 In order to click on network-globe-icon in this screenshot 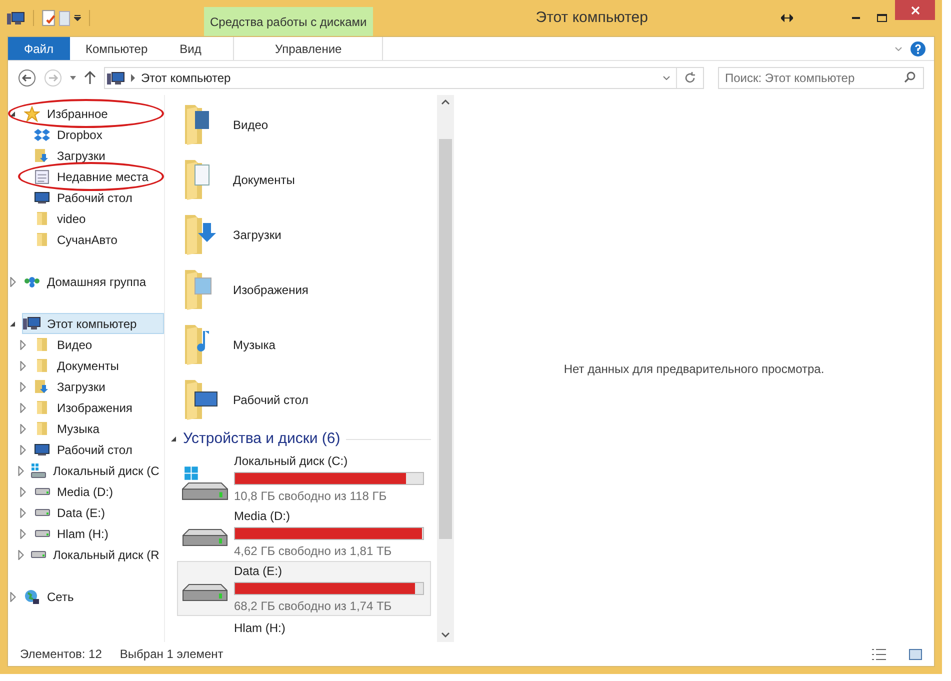, I will do `click(32, 282)`.